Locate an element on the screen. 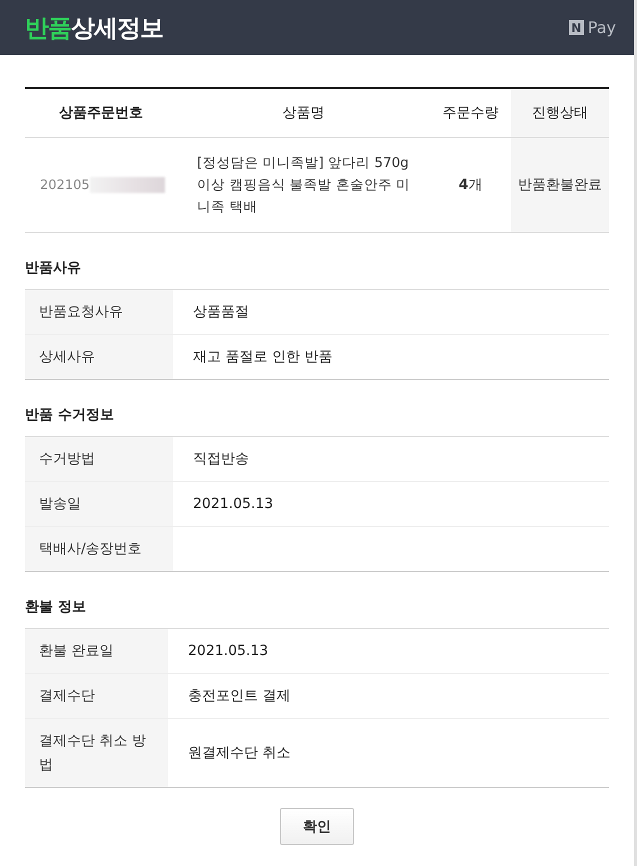 Image resolution: width=637 pixels, height=866 pixels. field-label: 상세사유 is located at coordinates (99, 357).